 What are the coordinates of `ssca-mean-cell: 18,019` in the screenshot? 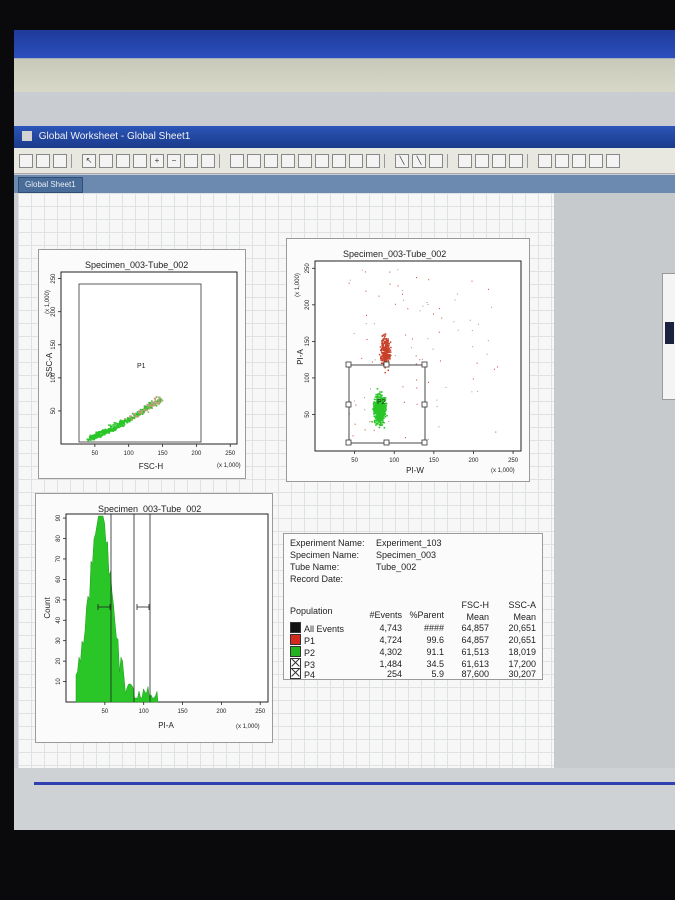 It's located at (522, 652).